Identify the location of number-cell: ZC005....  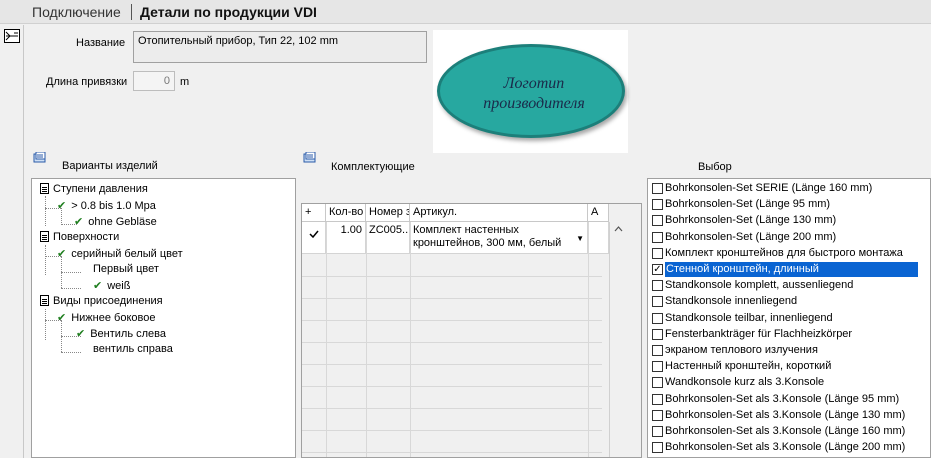
(388, 238).